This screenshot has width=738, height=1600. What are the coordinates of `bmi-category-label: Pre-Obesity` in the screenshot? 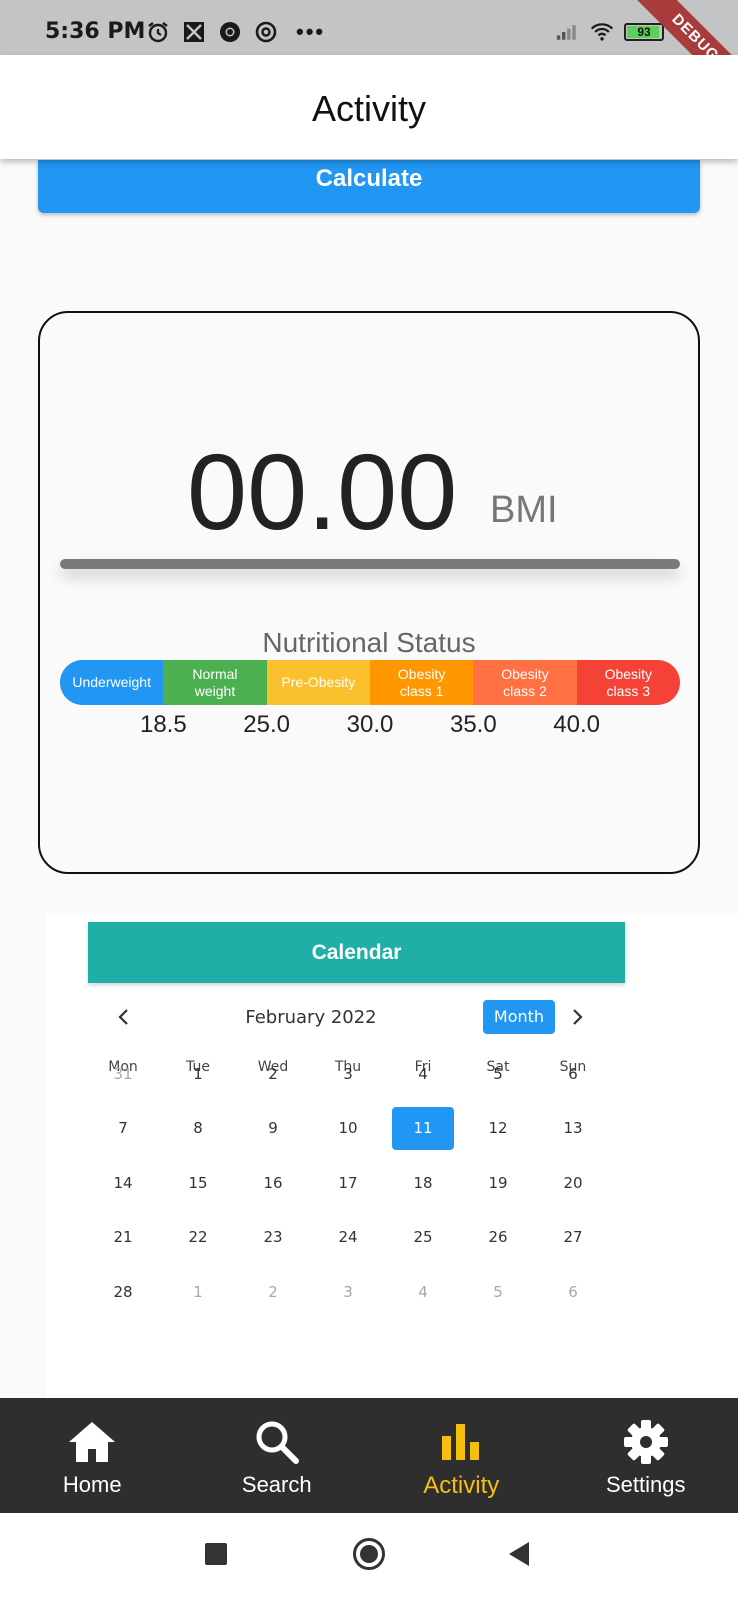 It's located at (318, 682).